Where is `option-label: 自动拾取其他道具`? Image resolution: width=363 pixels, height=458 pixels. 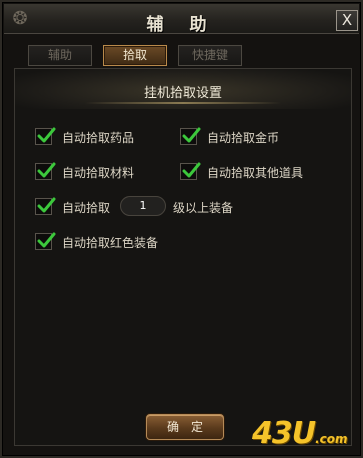 option-label: 自动拾取其他道具 is located at coordinates (255, 173).